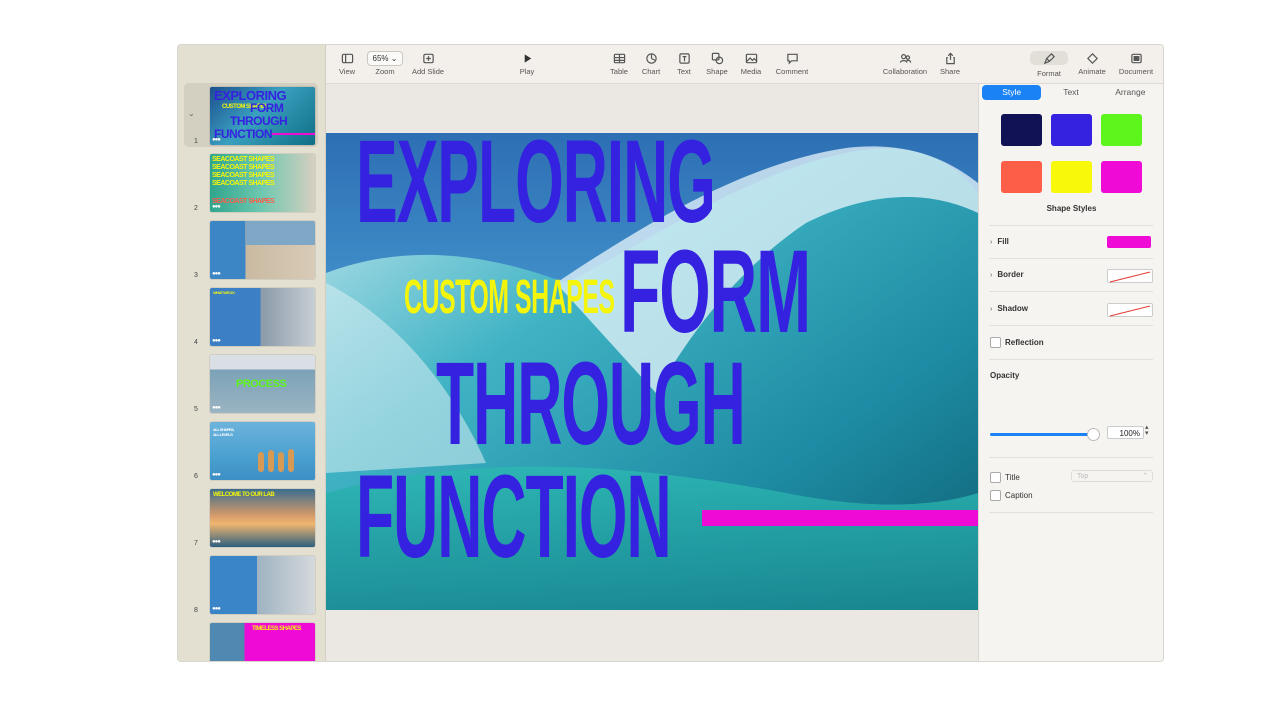 The height and width of the screenshot is (720, 1280). What do you see at coordinates (1093, 434) in the screenshot?
I see `opacity-slider-knob` at bounding box center [1093, 434].